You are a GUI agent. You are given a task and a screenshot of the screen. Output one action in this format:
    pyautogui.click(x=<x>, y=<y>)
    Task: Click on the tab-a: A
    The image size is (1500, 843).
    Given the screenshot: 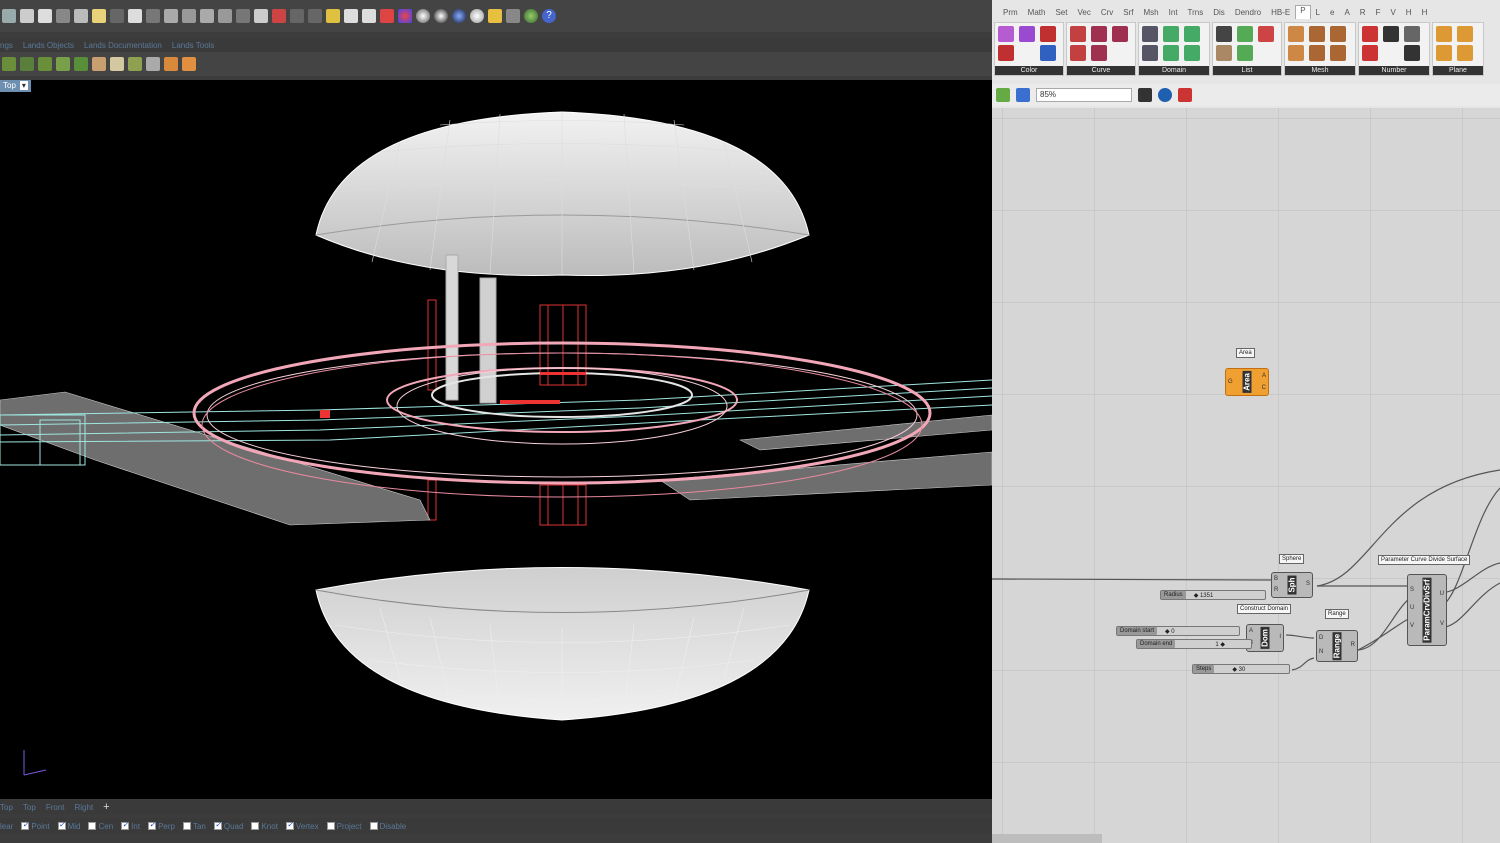 What is the action you would take?
    pyautogui.click(x=1346, y=12)
    